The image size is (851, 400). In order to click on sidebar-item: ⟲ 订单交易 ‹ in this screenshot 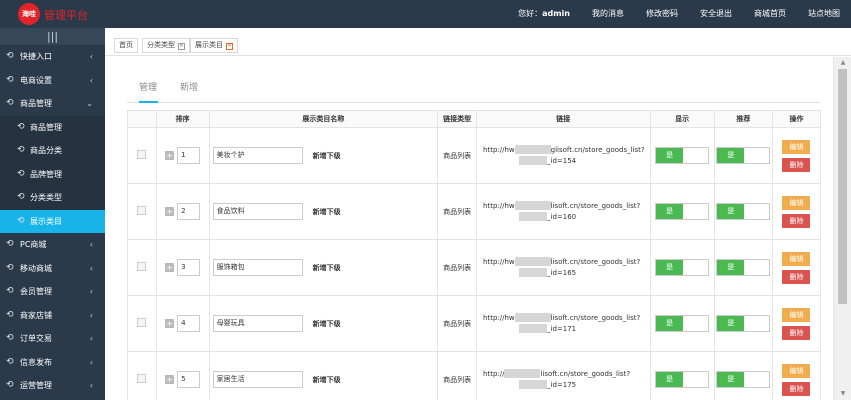, I will do `click(52, 339)`.